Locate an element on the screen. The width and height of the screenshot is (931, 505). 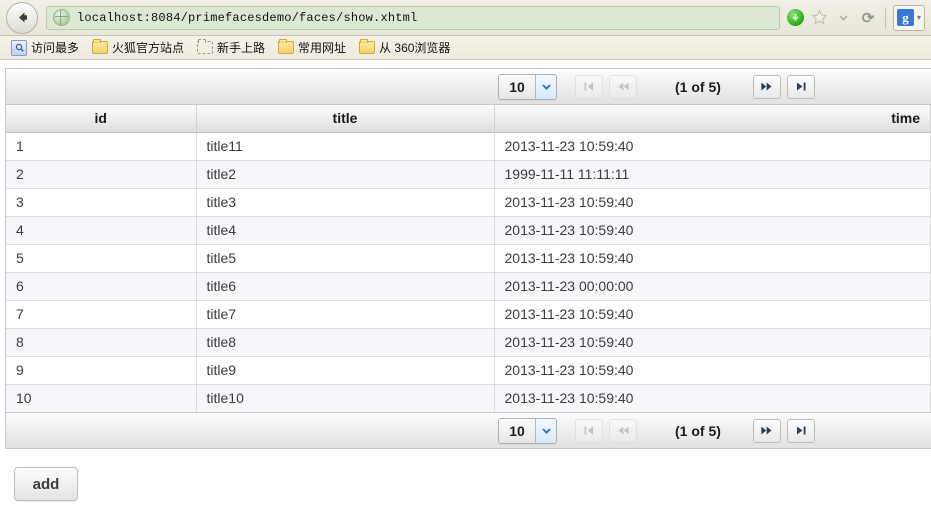
table-row: 9 title9 2013-11-23 10:59:40 is located at coordinates (468, 370).